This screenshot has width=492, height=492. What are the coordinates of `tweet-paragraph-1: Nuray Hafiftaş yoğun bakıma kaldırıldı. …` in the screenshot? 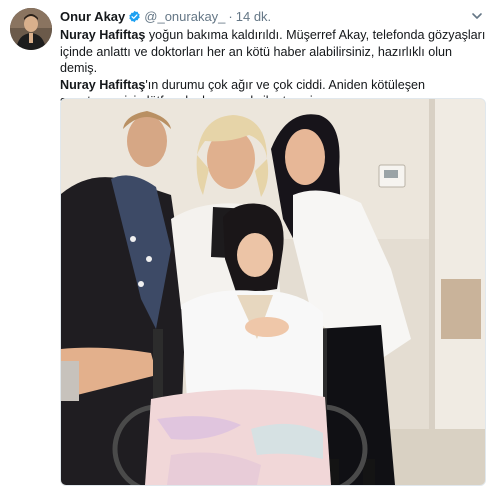 It's located at (273, 52).